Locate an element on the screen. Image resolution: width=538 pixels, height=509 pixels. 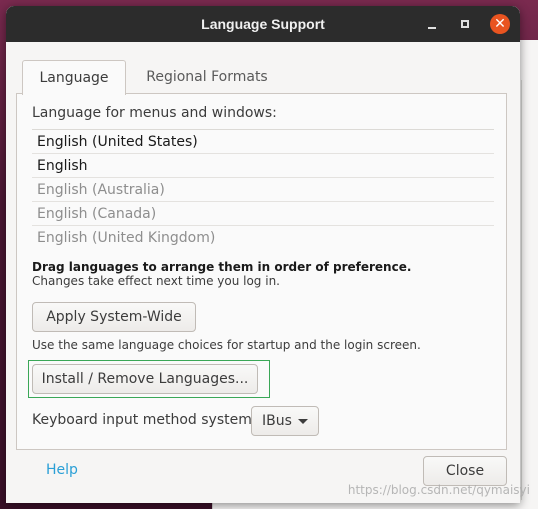
chevron-down-icon is located at coordinates (303, 421).